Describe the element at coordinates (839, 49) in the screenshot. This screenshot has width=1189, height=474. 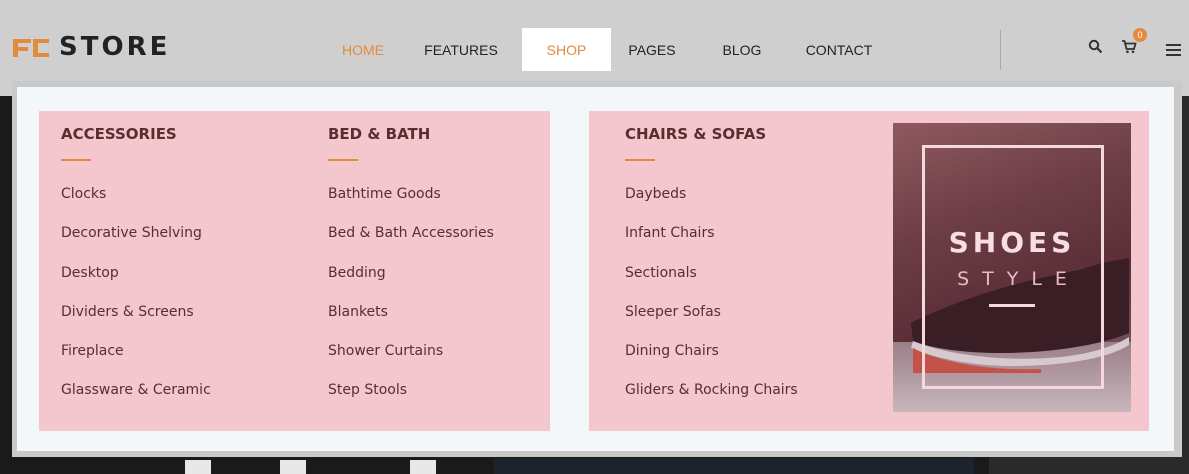
I see `nav-contact: CONTACT` at that location.